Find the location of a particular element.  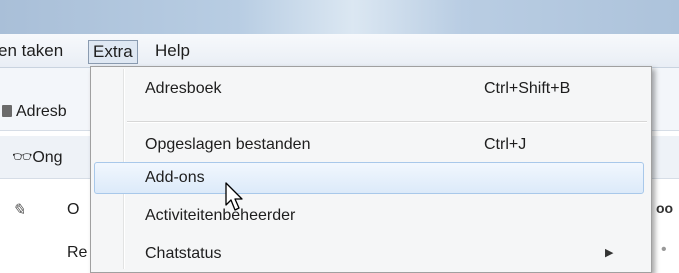

filter-unread-button: 👓︎Ong is located at coordinates (37, 157).